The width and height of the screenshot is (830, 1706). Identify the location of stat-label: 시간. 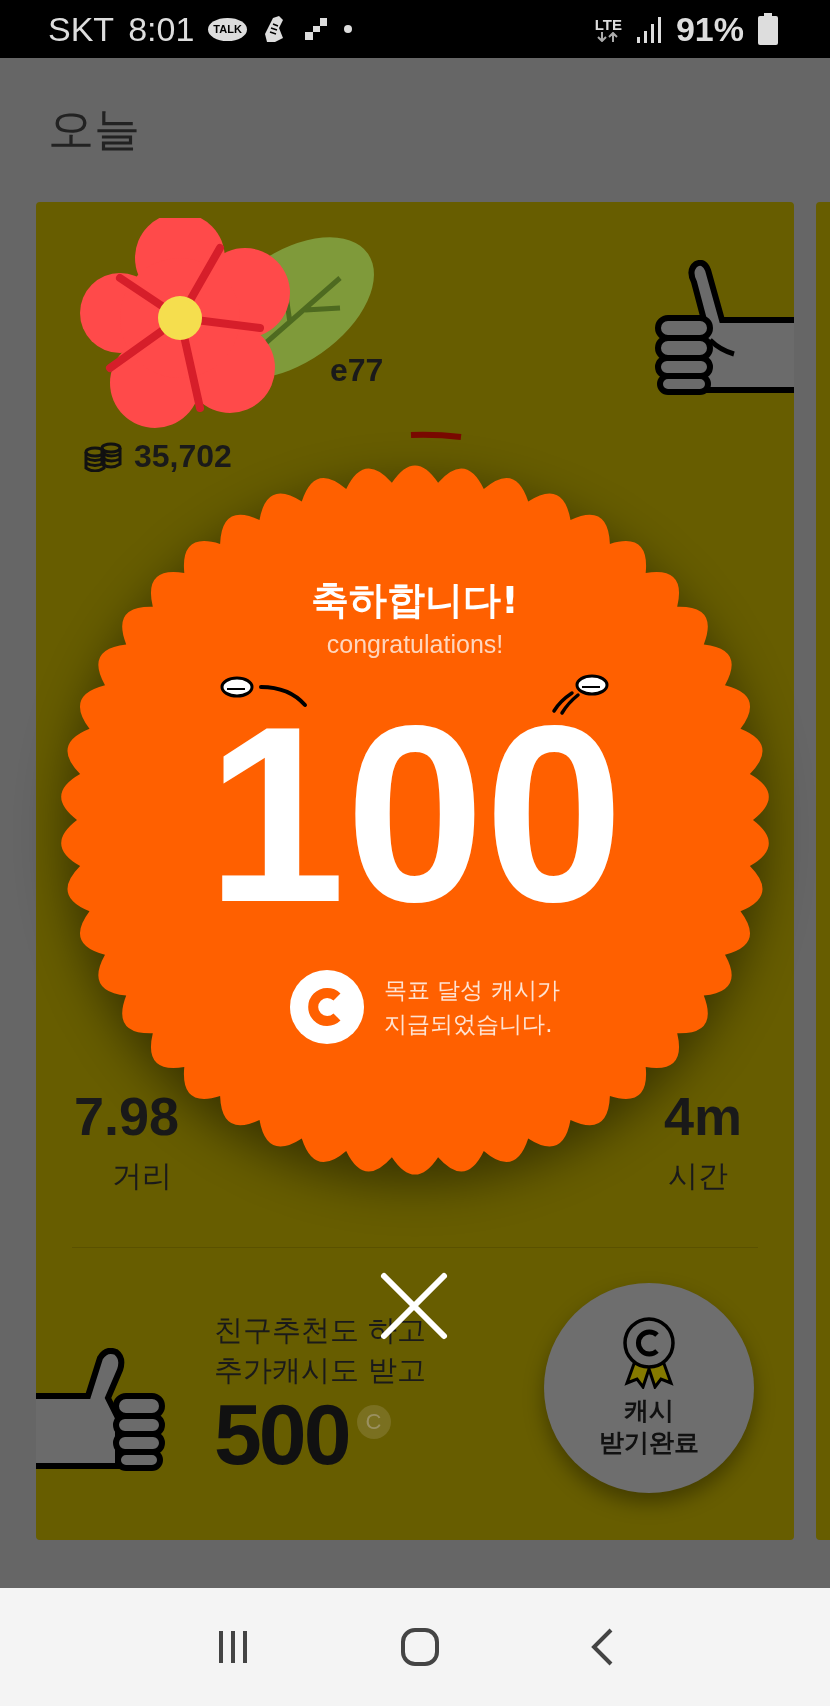
(697, 1176).